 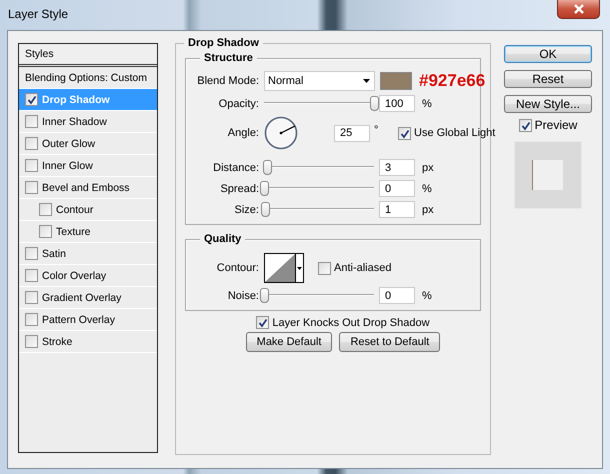 What do you see at coordinates (67, 166) in the screenshot?
I see `item-label: Inner Glow` at bounding box center [67, 166].